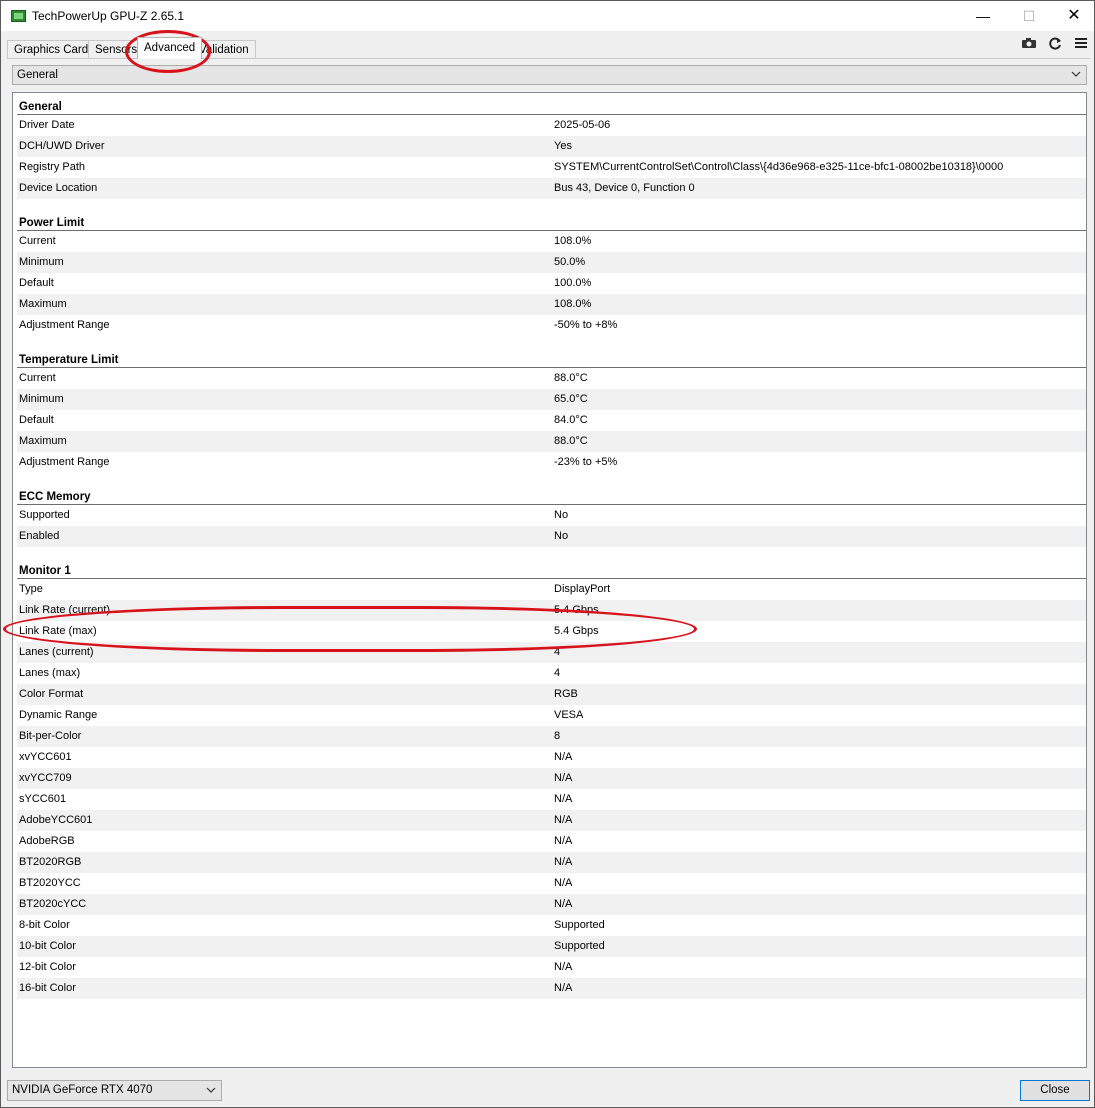 The height and width of the screenshot is (1108, 1095). I want to click on info-row-label: Lanes (max), so click(50, 673).